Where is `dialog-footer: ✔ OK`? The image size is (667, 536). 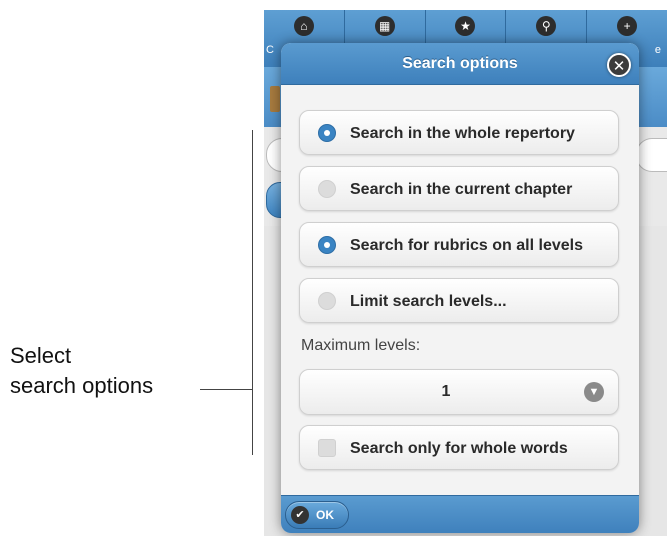 dialog-footer: ✔ OK is located at coordinates (460, 514).